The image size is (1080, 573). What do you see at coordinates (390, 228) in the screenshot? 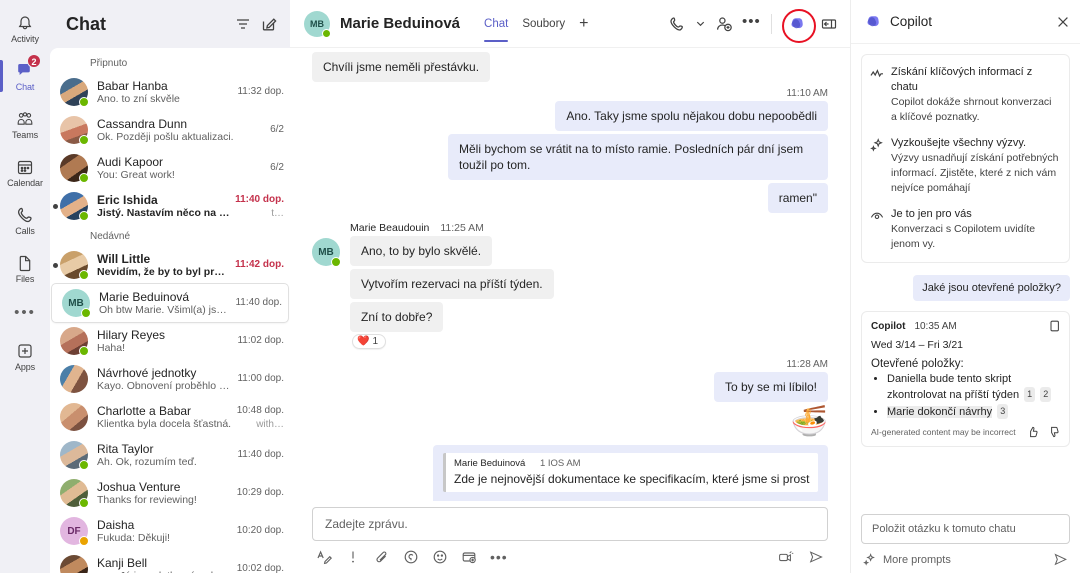
I see `message-sender-name: Marie Beaudouin` at bounding box center [390, 228].